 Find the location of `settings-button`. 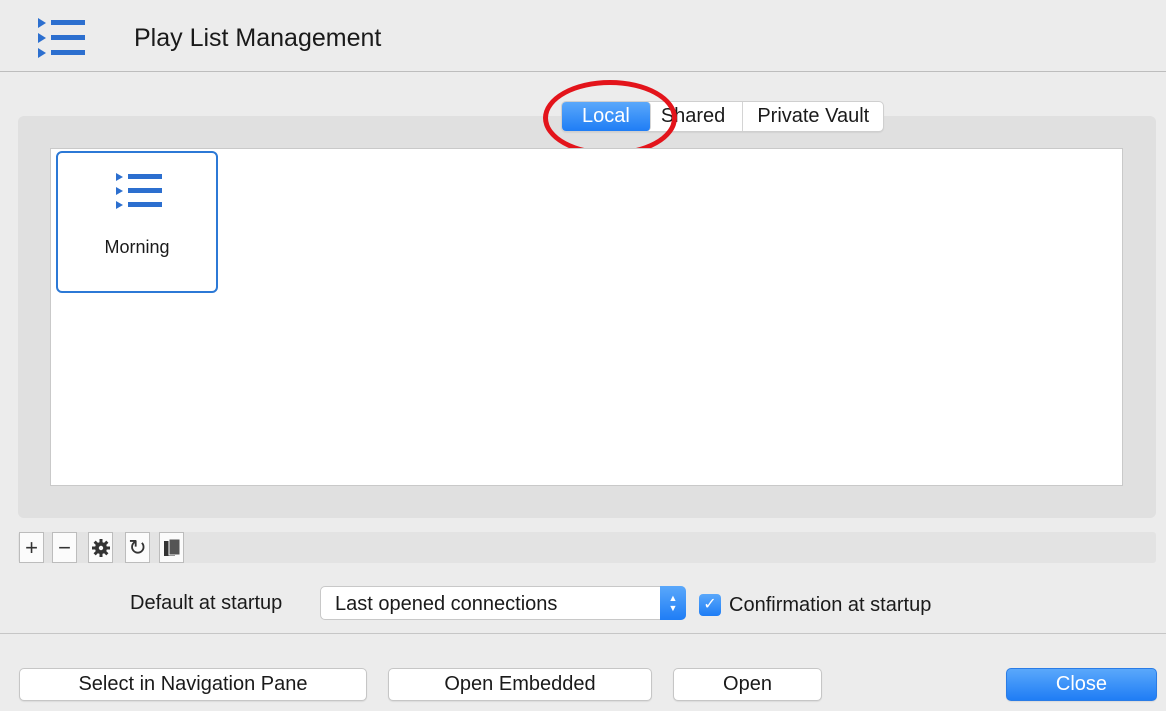

settings-button is located at coordinates (100, 547).